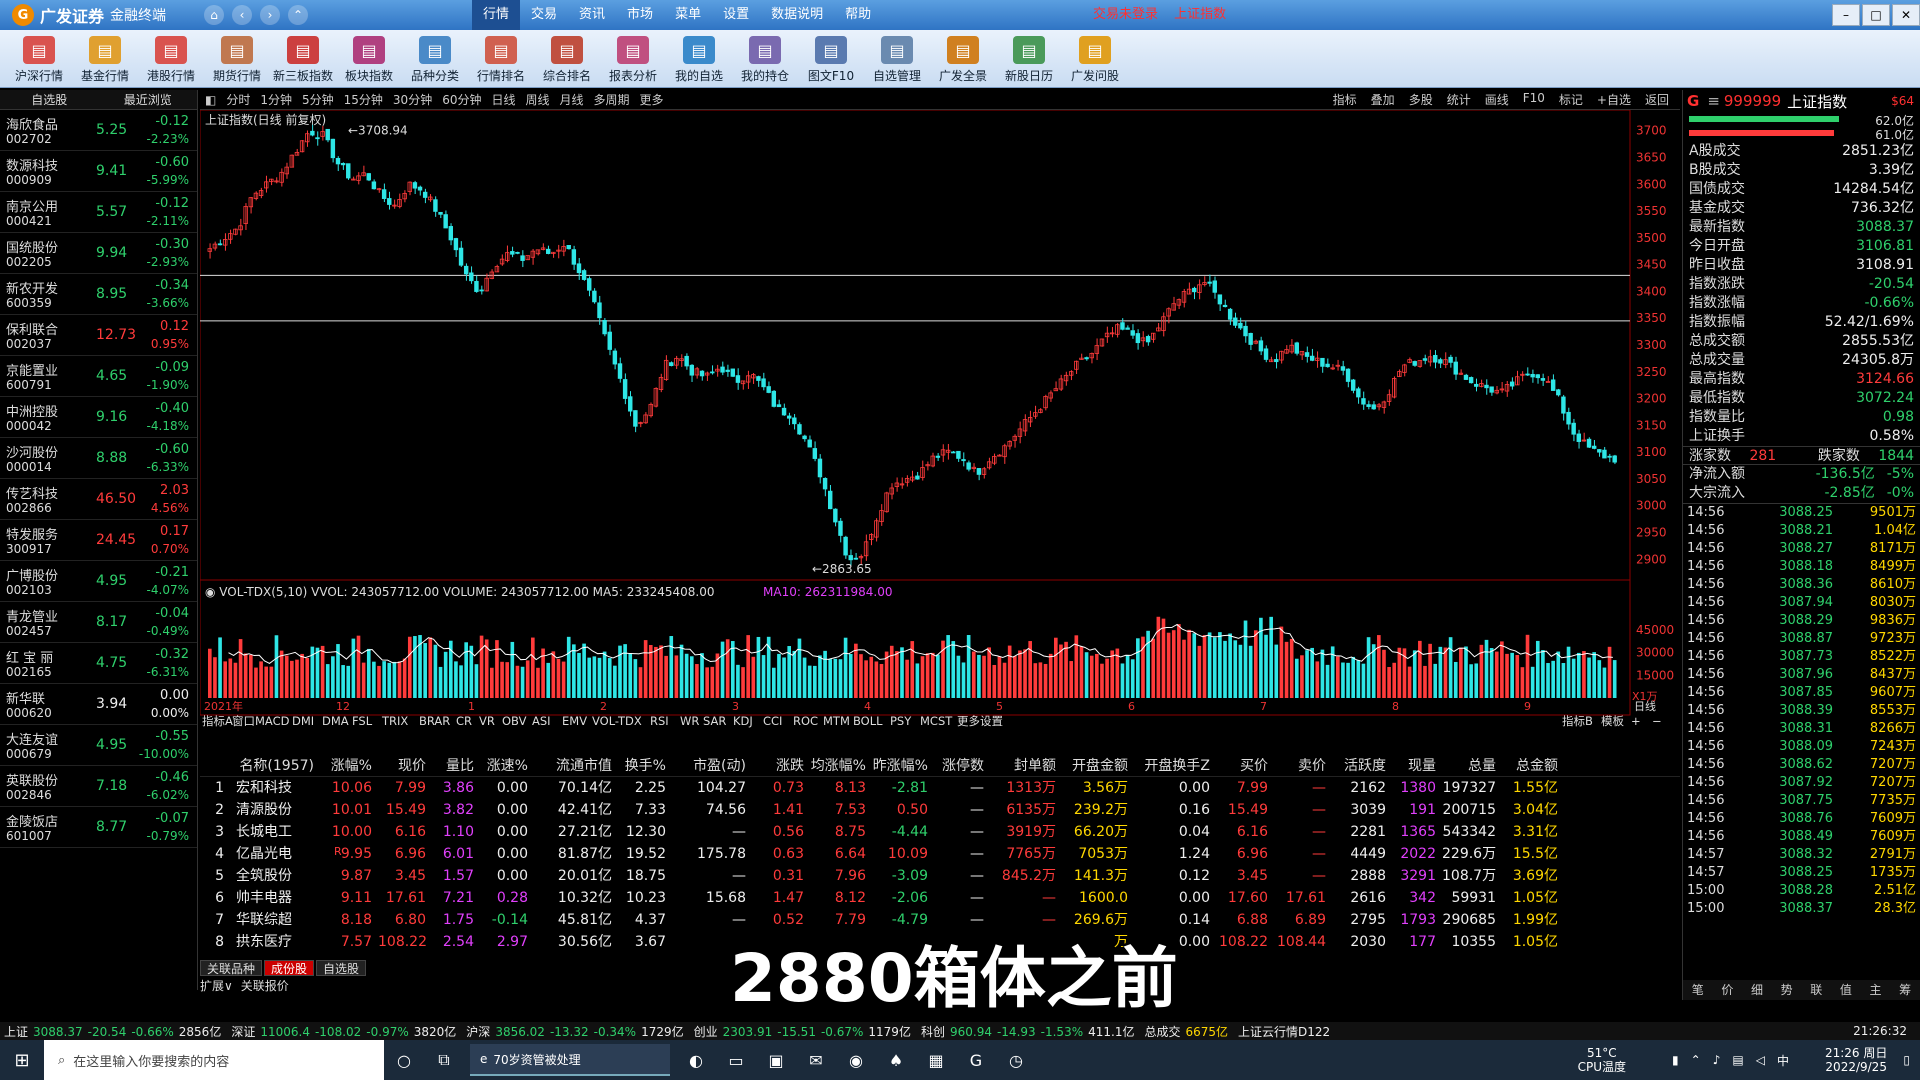 The height and width of the screenshot is (1080, 1920). Describe the element at coordinates (98, 704) in the screenshot. I see `watchlist-item: 新华联 000620 3.94 0.00 0.00%` at that location.